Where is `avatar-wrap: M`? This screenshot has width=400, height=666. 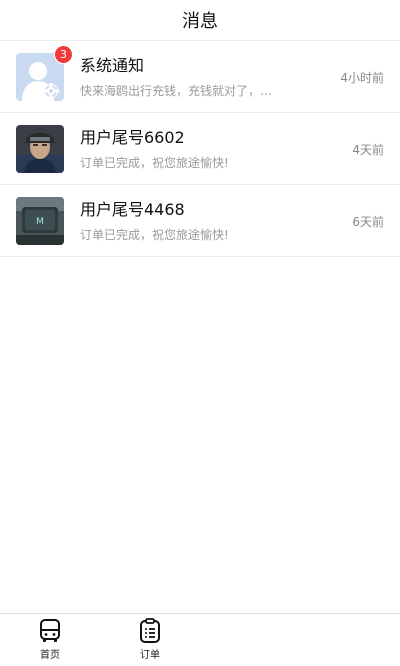
avatar-wrap: M is located at coordinates (40, 220).